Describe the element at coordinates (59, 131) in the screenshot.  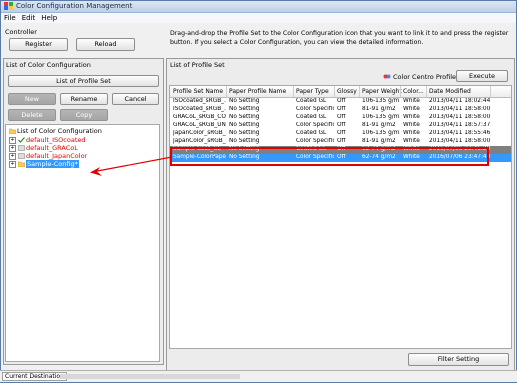
I see `tree-root-label: List of Color Configuration` at that location.